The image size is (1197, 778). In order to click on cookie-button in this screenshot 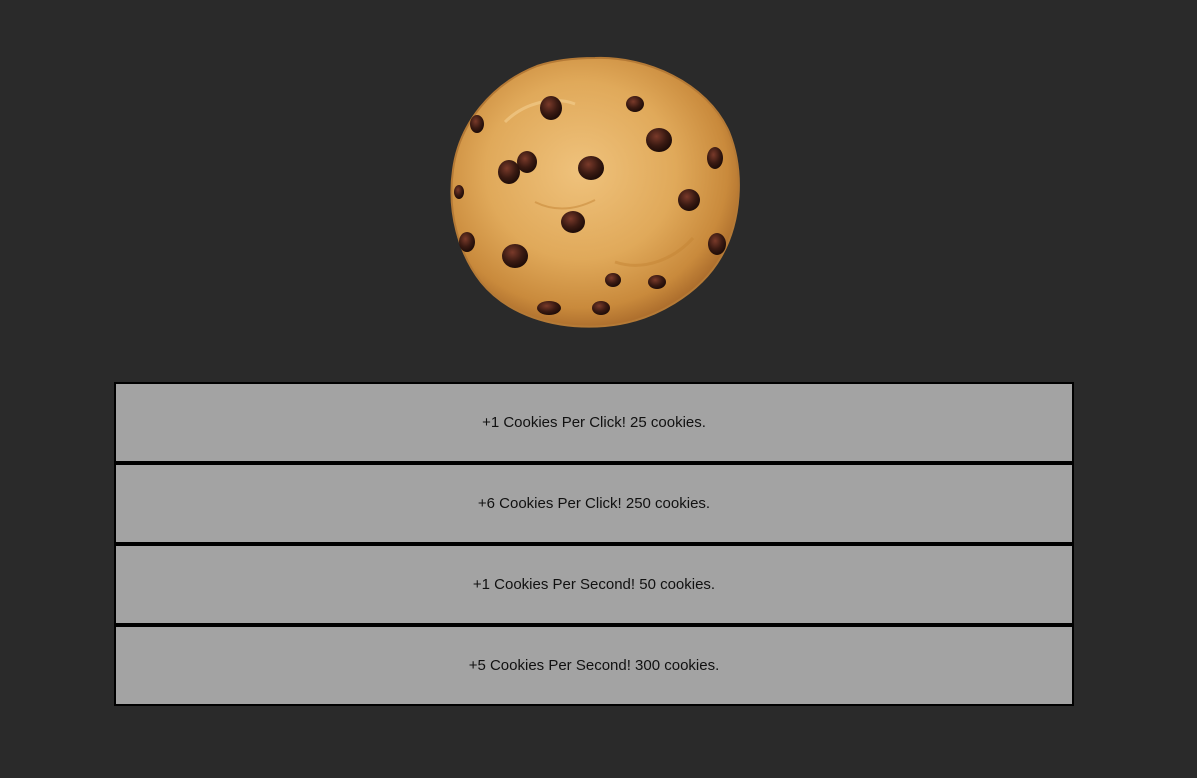, I will do `click(594, 192)`.